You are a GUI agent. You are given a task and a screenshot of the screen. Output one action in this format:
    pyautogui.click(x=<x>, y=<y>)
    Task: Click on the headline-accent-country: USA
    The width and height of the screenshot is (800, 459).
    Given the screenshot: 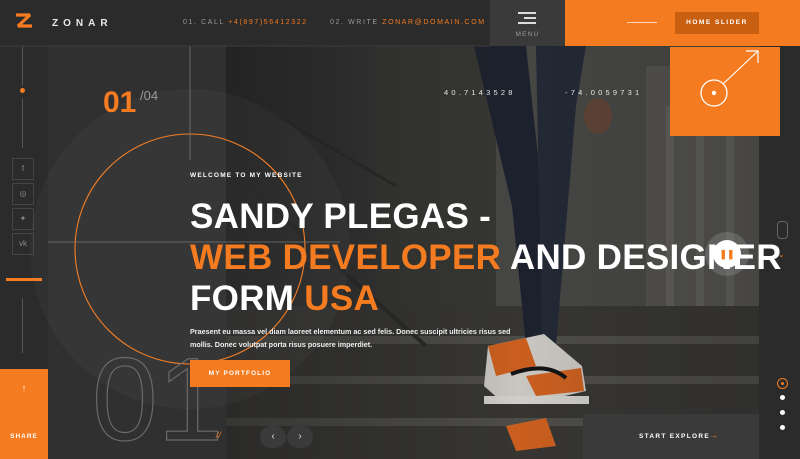 What is the action you would take?
    pyautogui.click(x=342, y=298)
    